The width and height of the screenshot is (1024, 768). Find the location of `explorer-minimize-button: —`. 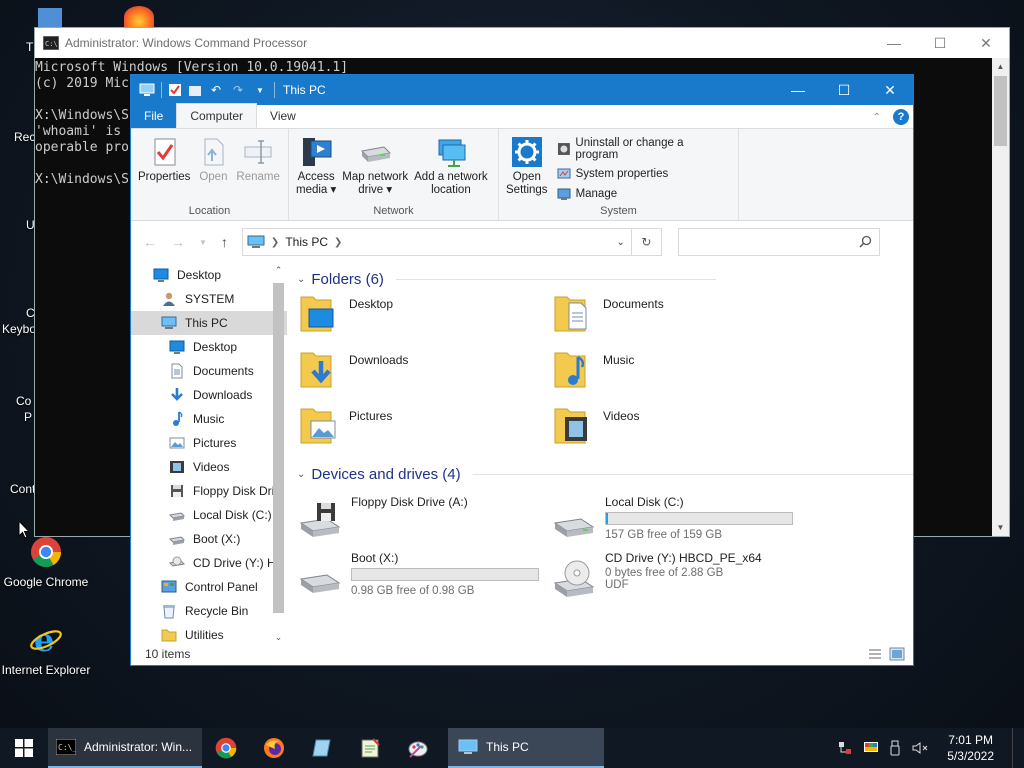

explorer-minimize-button: — is located at coordinates (798, 90).